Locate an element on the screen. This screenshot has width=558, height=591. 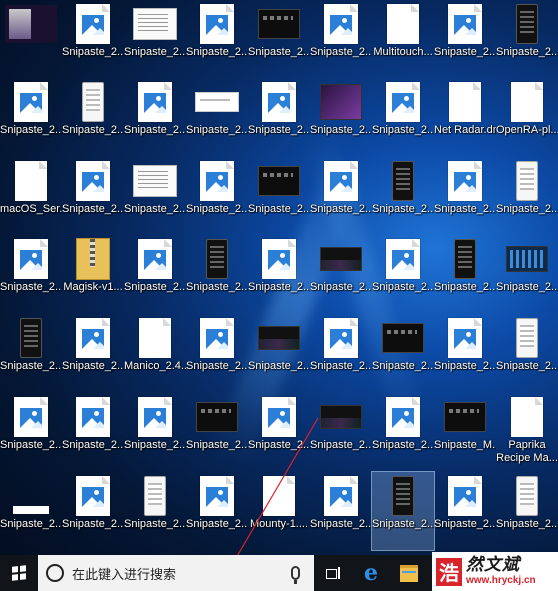
microphone-icon is located at coordinates (295, 575).